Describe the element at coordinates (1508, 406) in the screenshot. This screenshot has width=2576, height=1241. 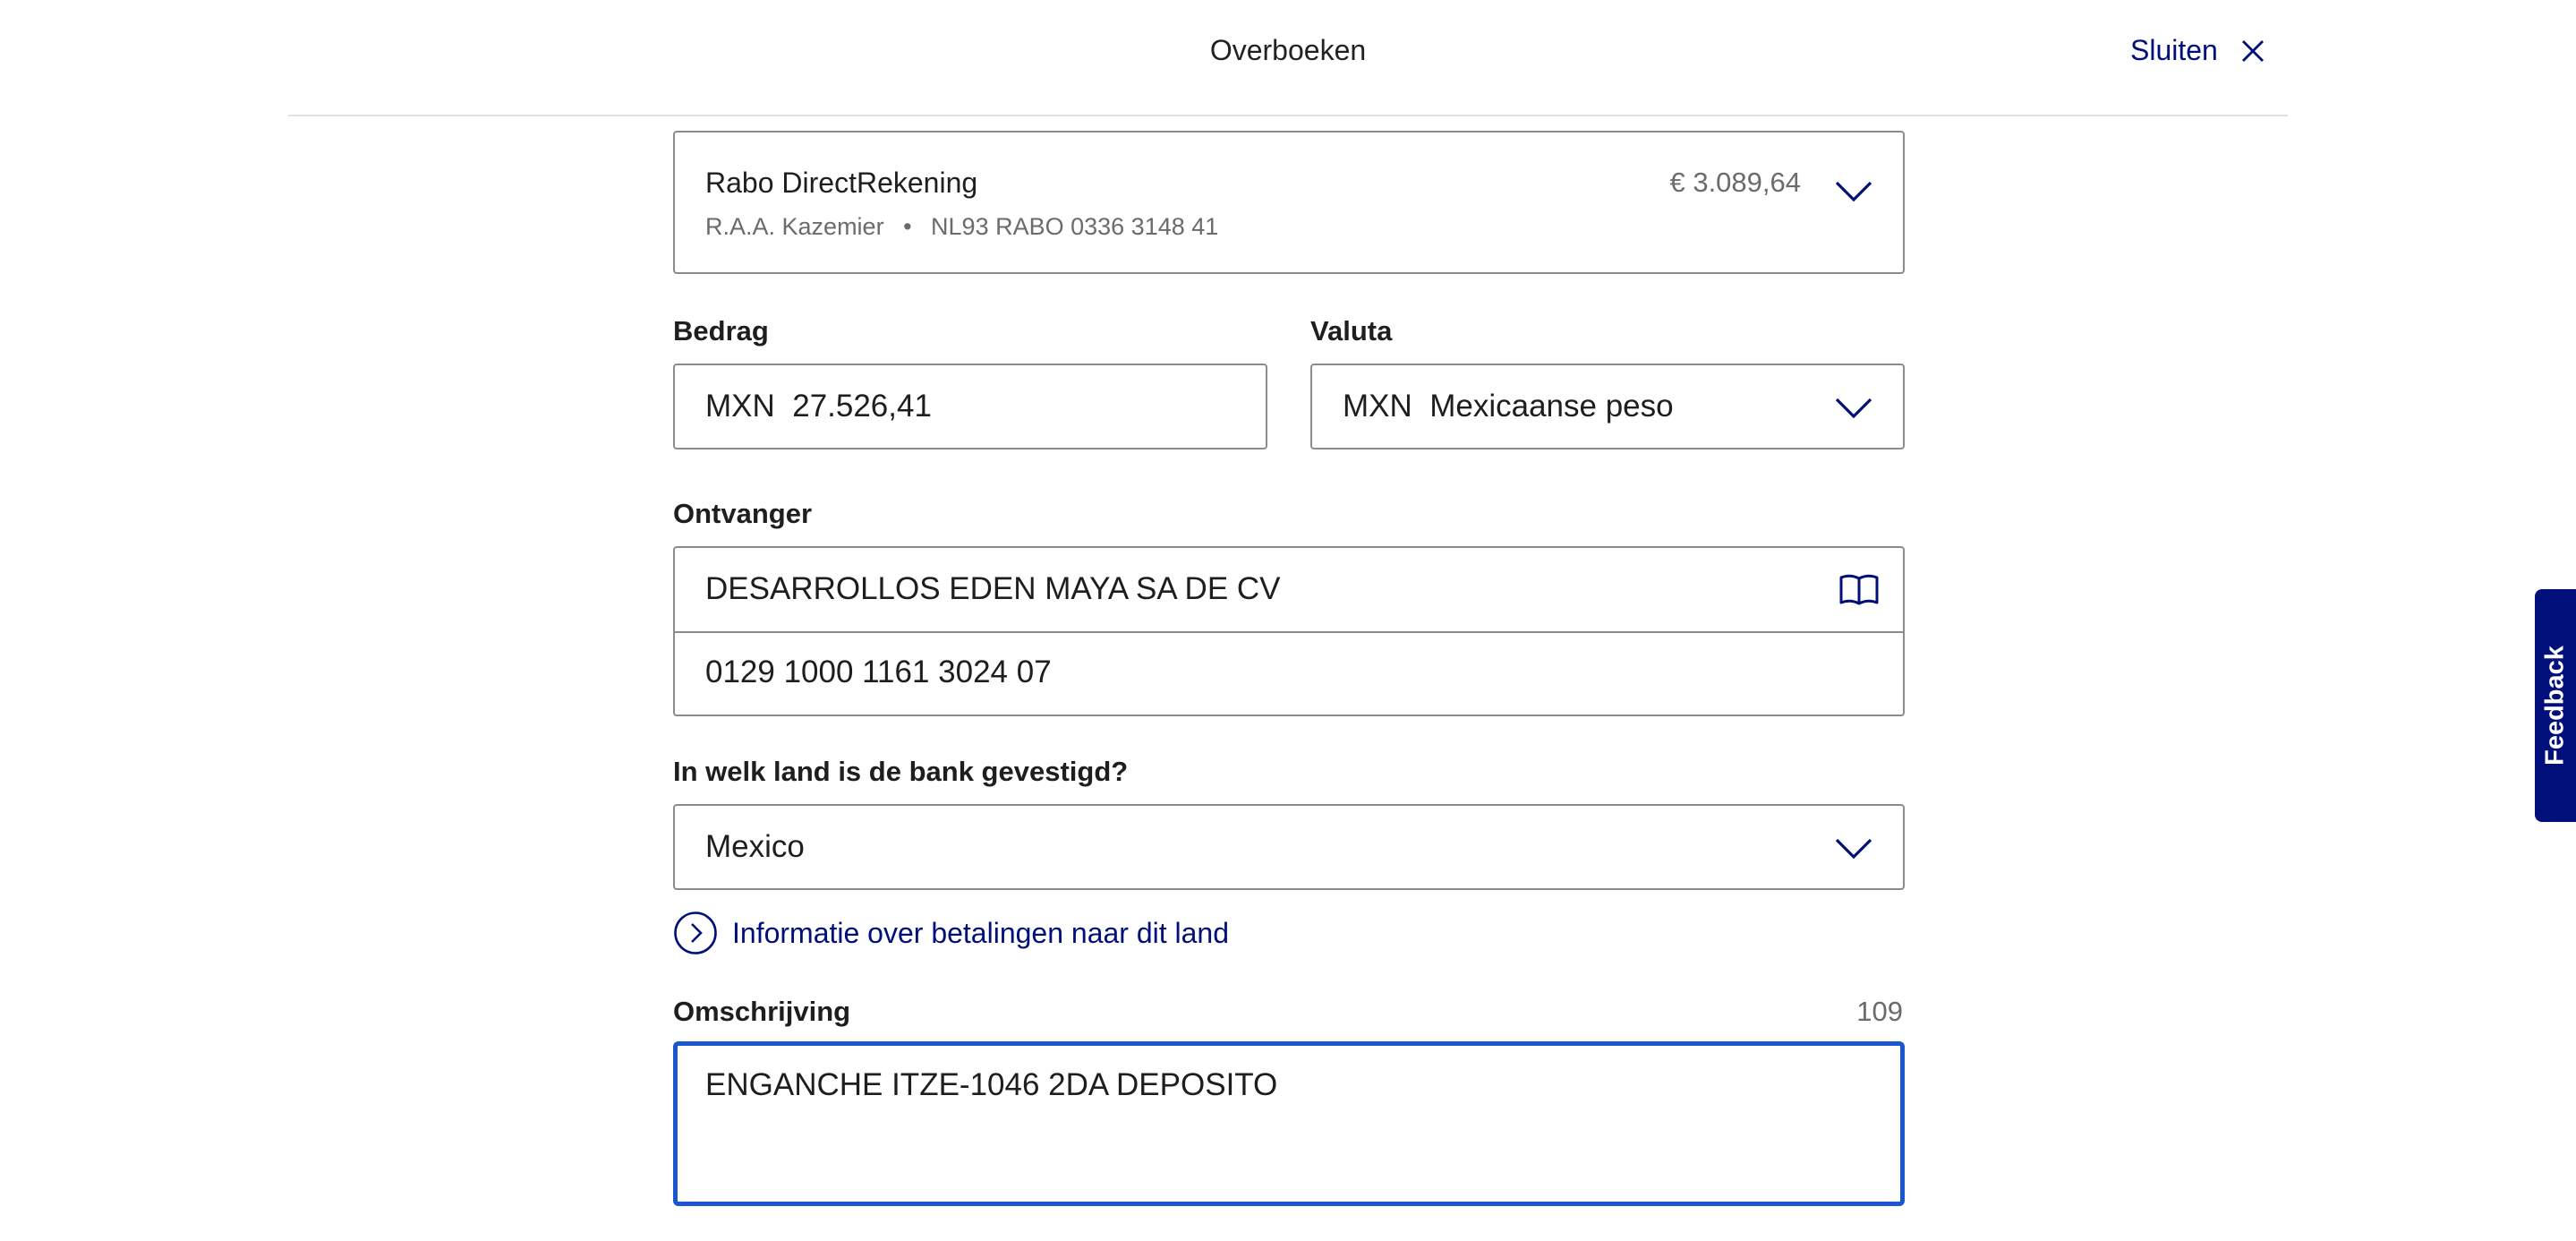
I see `currency-value: MXN Mexicaanse peso` at that location.